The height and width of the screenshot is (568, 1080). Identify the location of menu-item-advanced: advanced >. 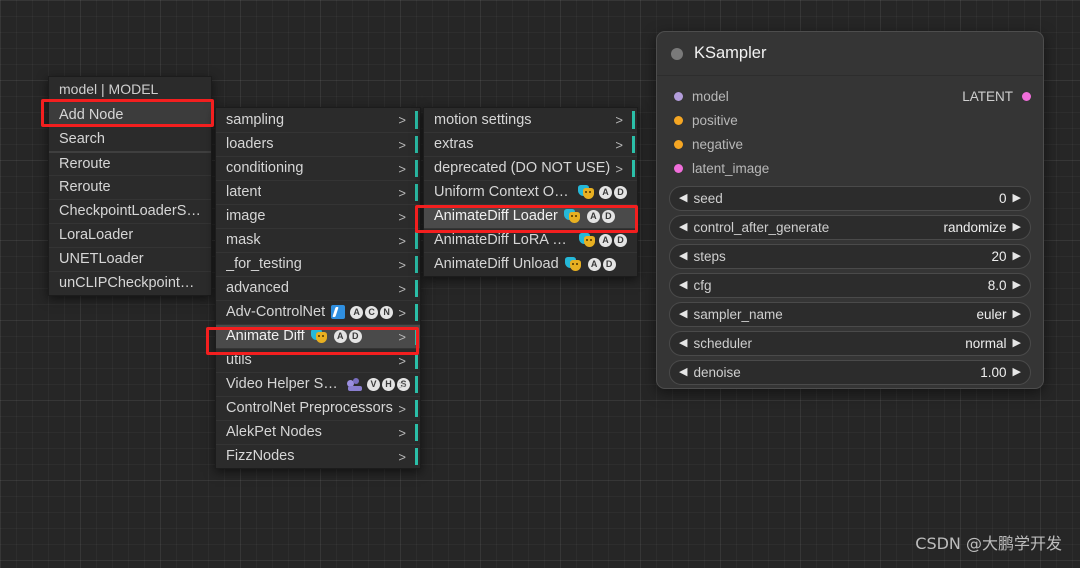
(318, 288).